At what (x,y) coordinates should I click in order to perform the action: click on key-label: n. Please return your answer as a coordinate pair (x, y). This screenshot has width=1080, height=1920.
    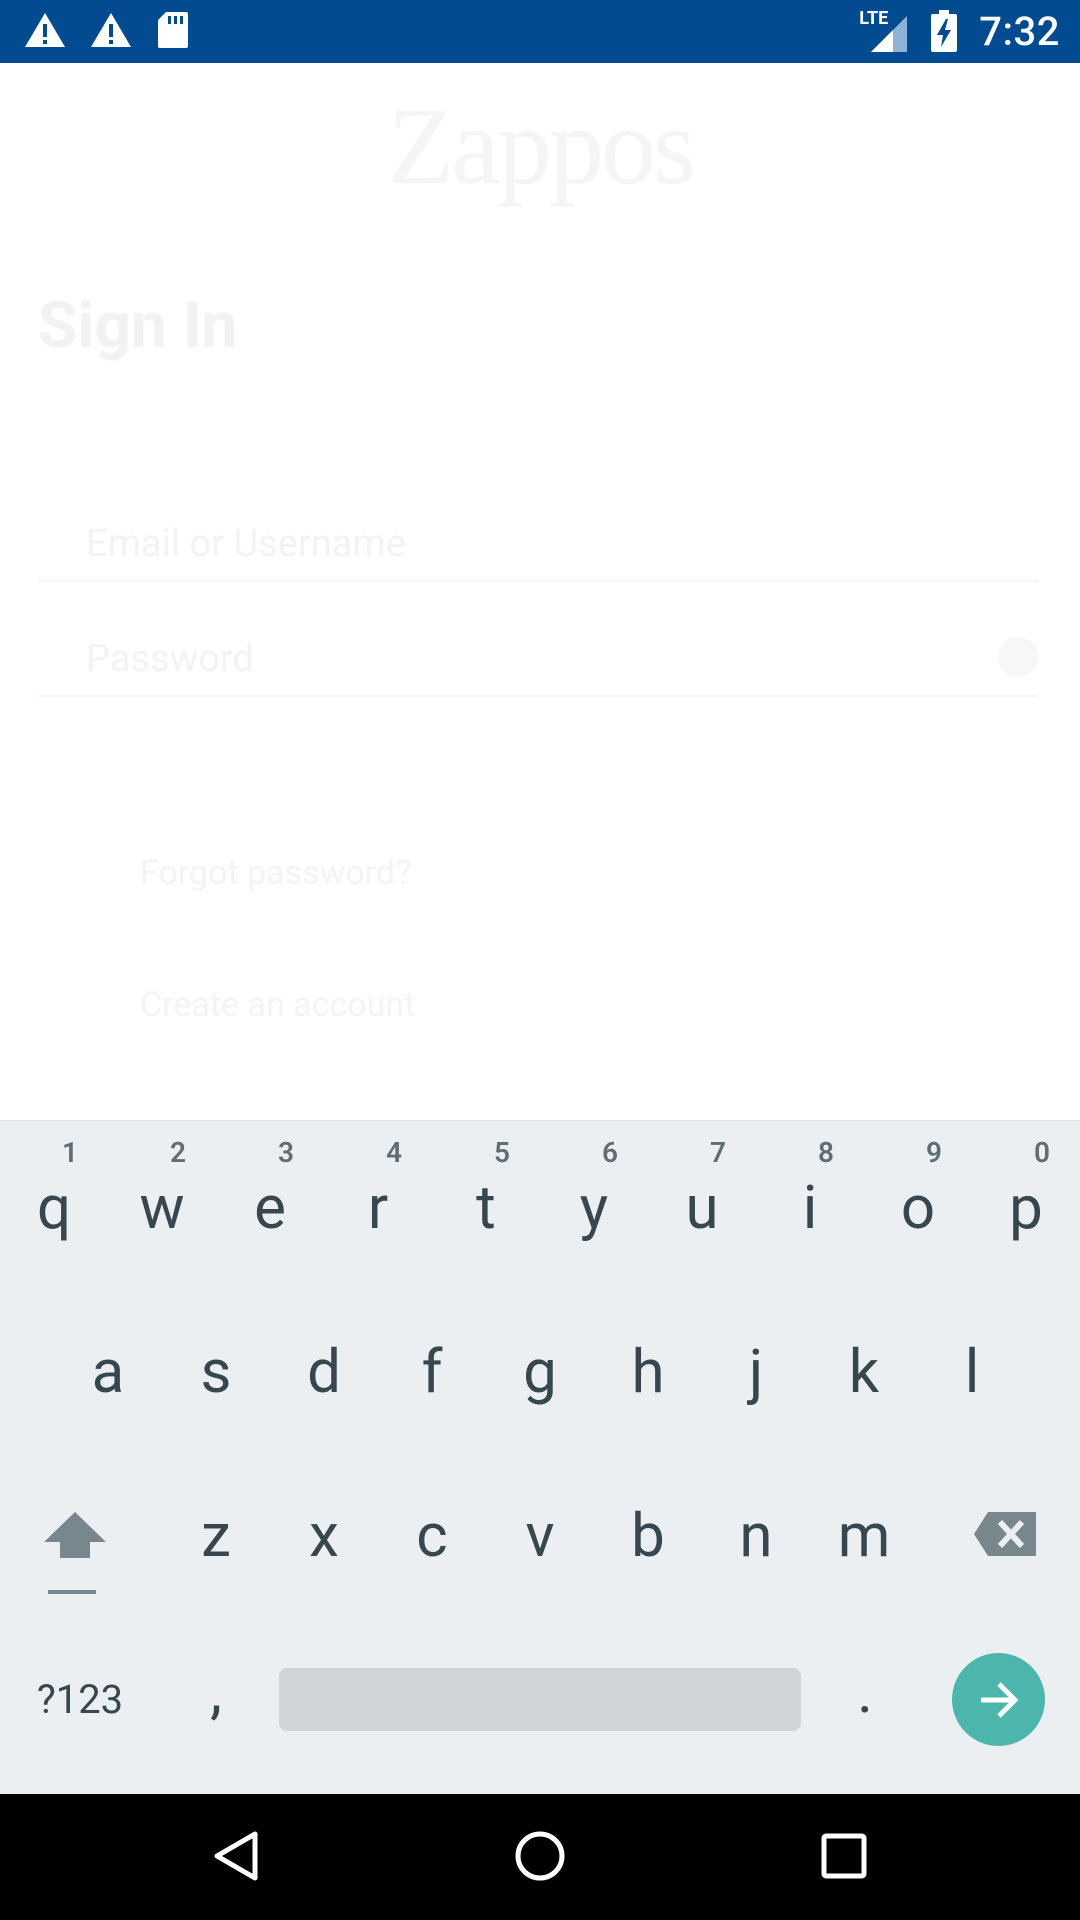
    Looking at the image, I should click on (756, 1535).